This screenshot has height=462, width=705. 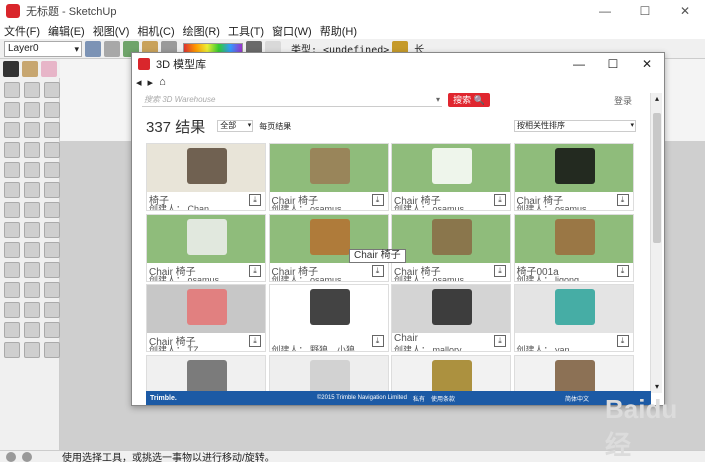 I want to click on add-location-icon, so click(x=32, y=330).